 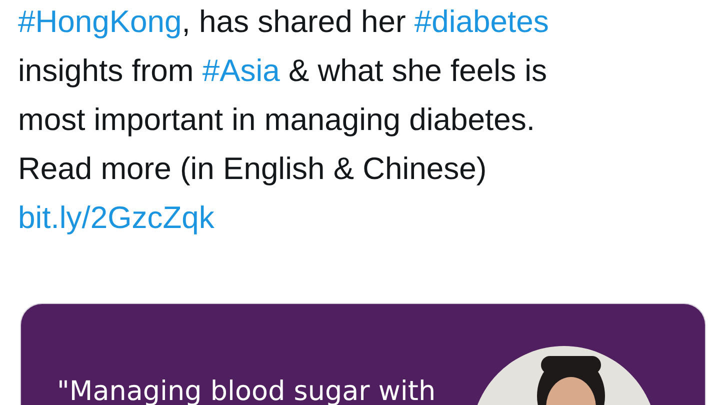 I want to click on url-link: bit.ly/2GzcZqk, so click(x=116, y=217).